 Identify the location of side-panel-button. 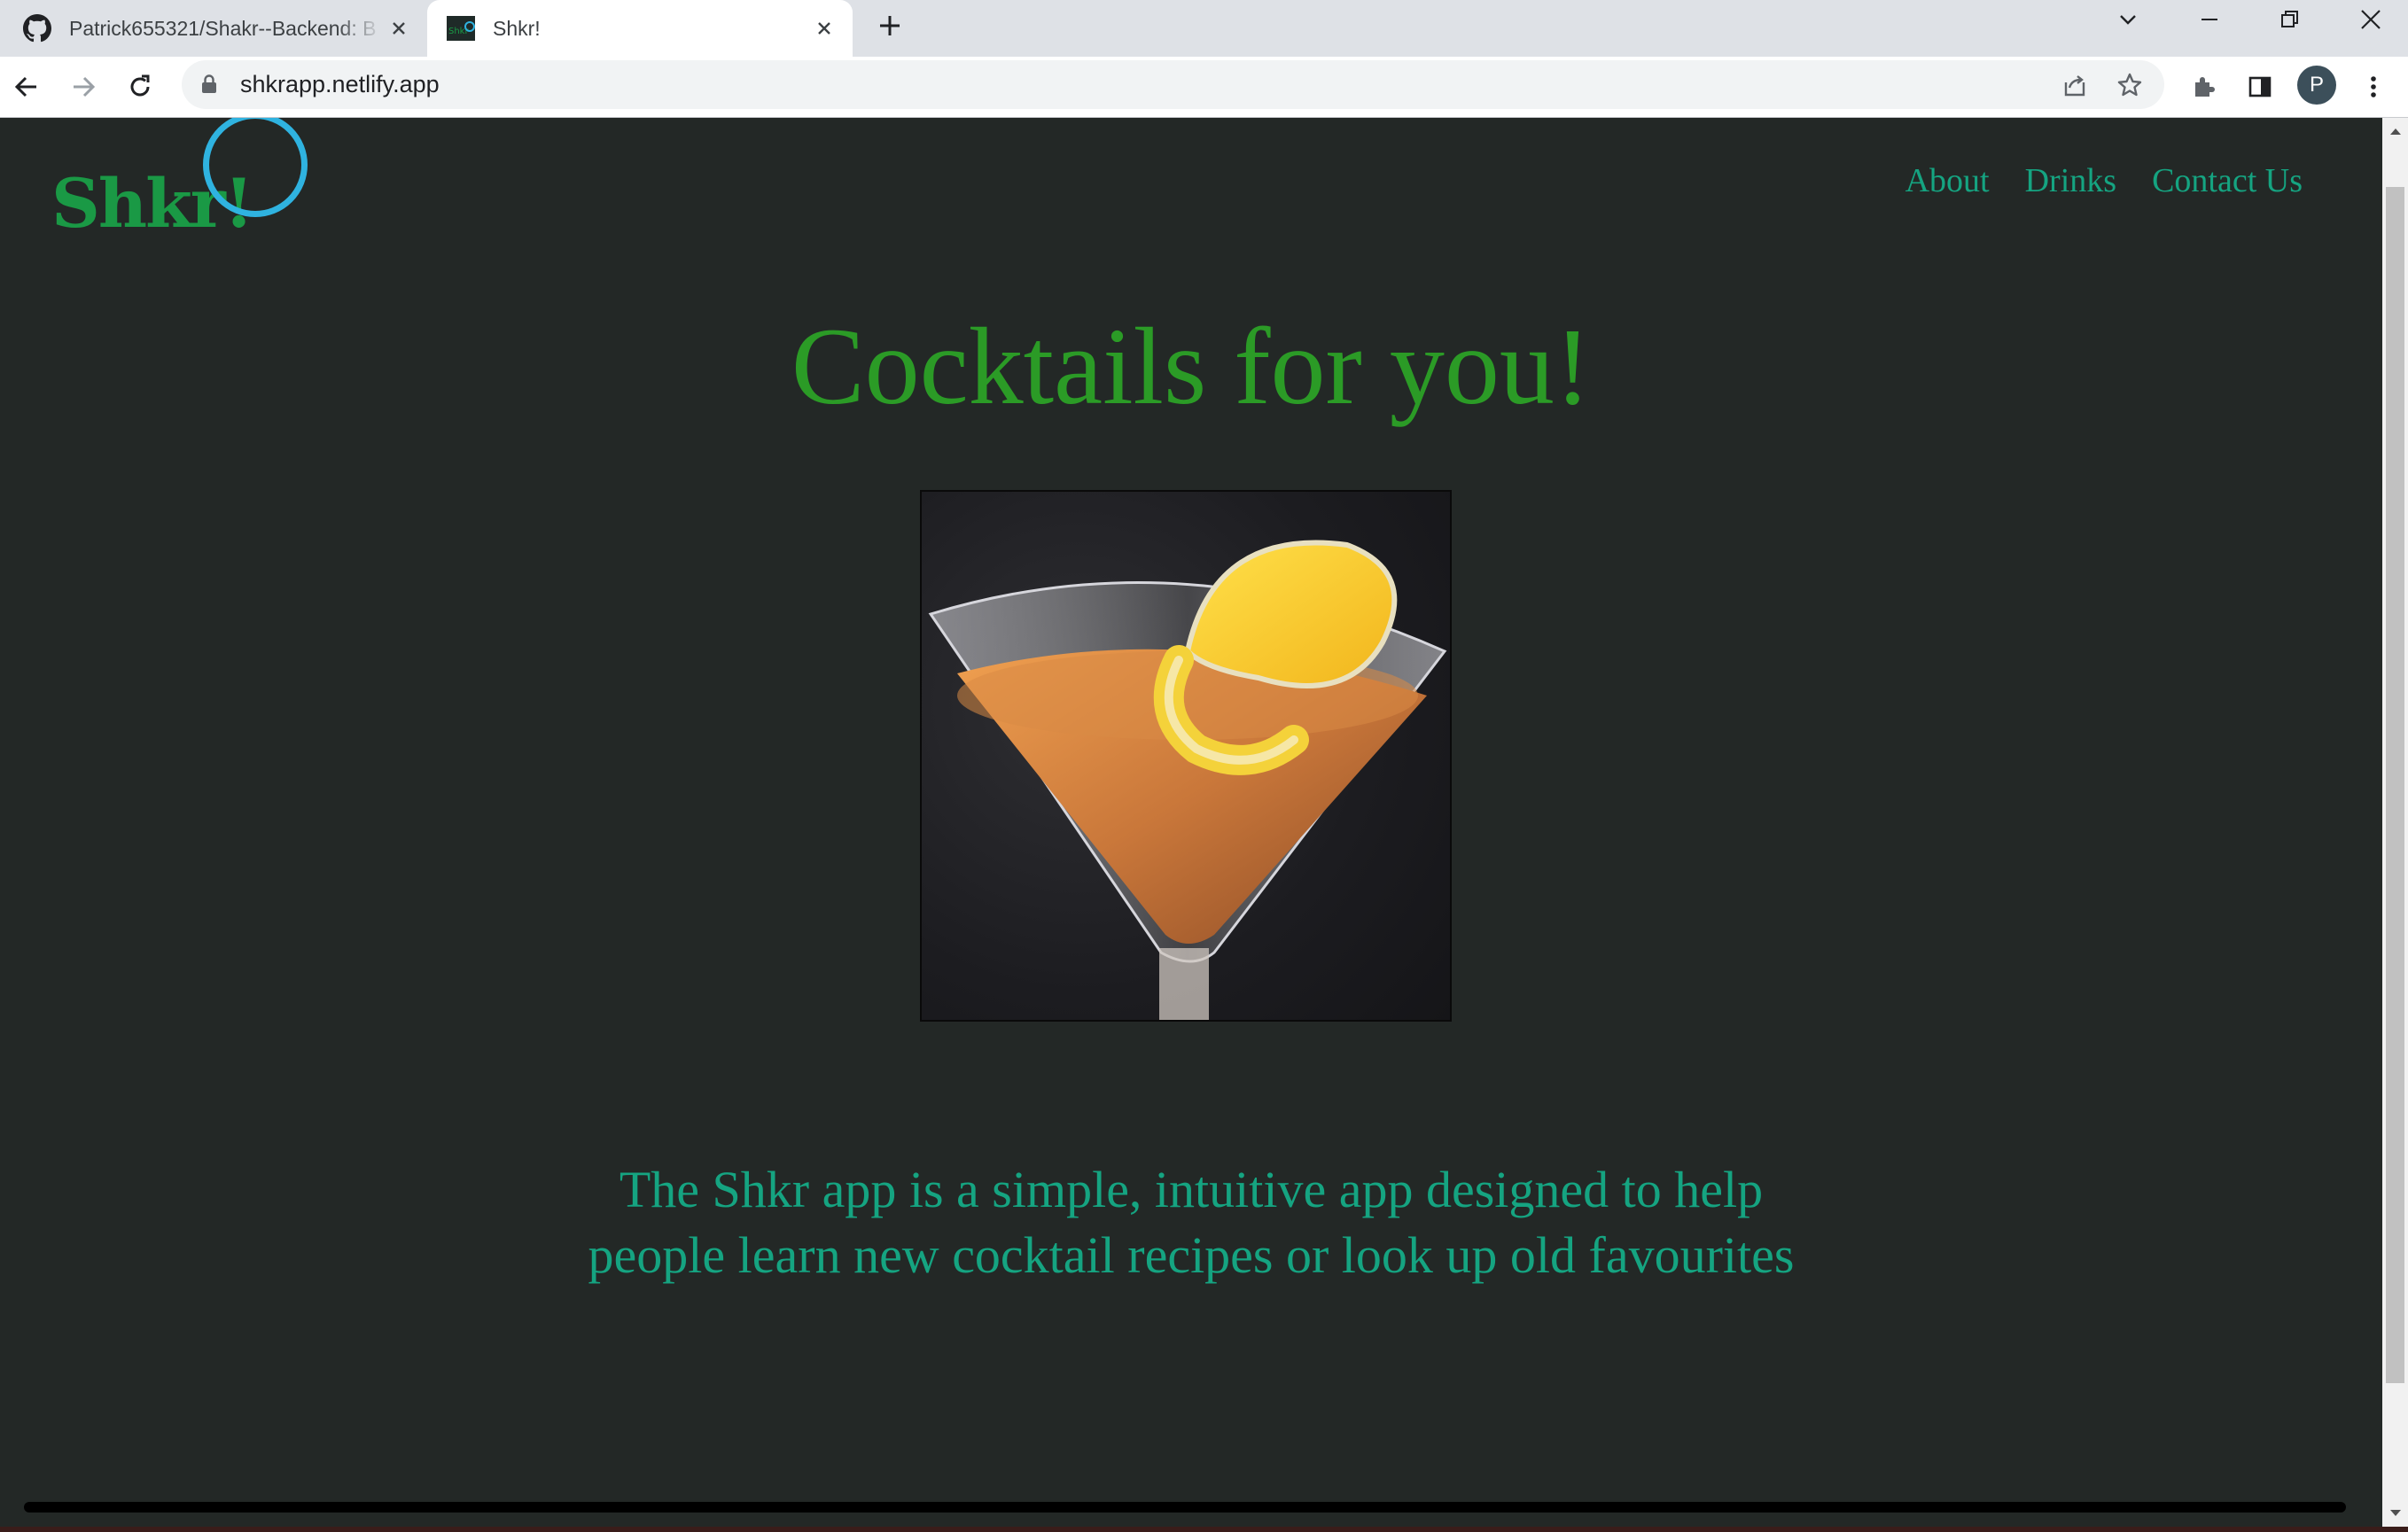
(2259, 87).